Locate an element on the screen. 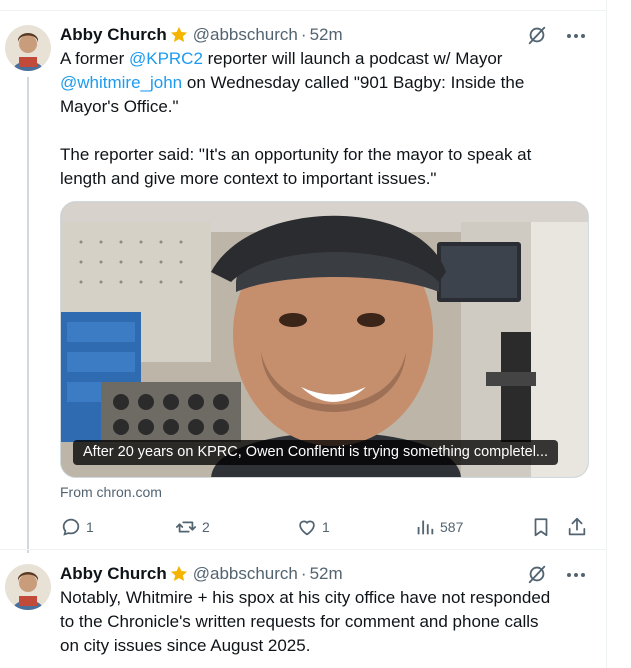 The width and height of the screenshot is (631, 668). reply-count: 1 is located at coordinates (90, 527).